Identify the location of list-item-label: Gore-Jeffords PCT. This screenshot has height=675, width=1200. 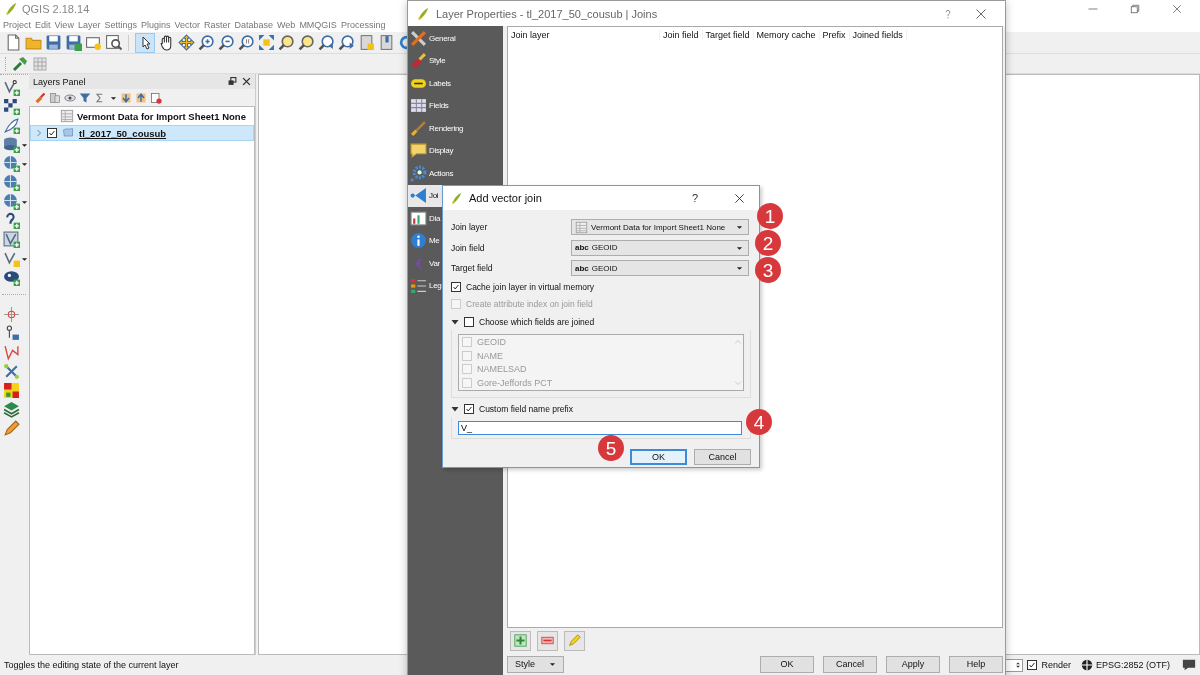
(515, 382).